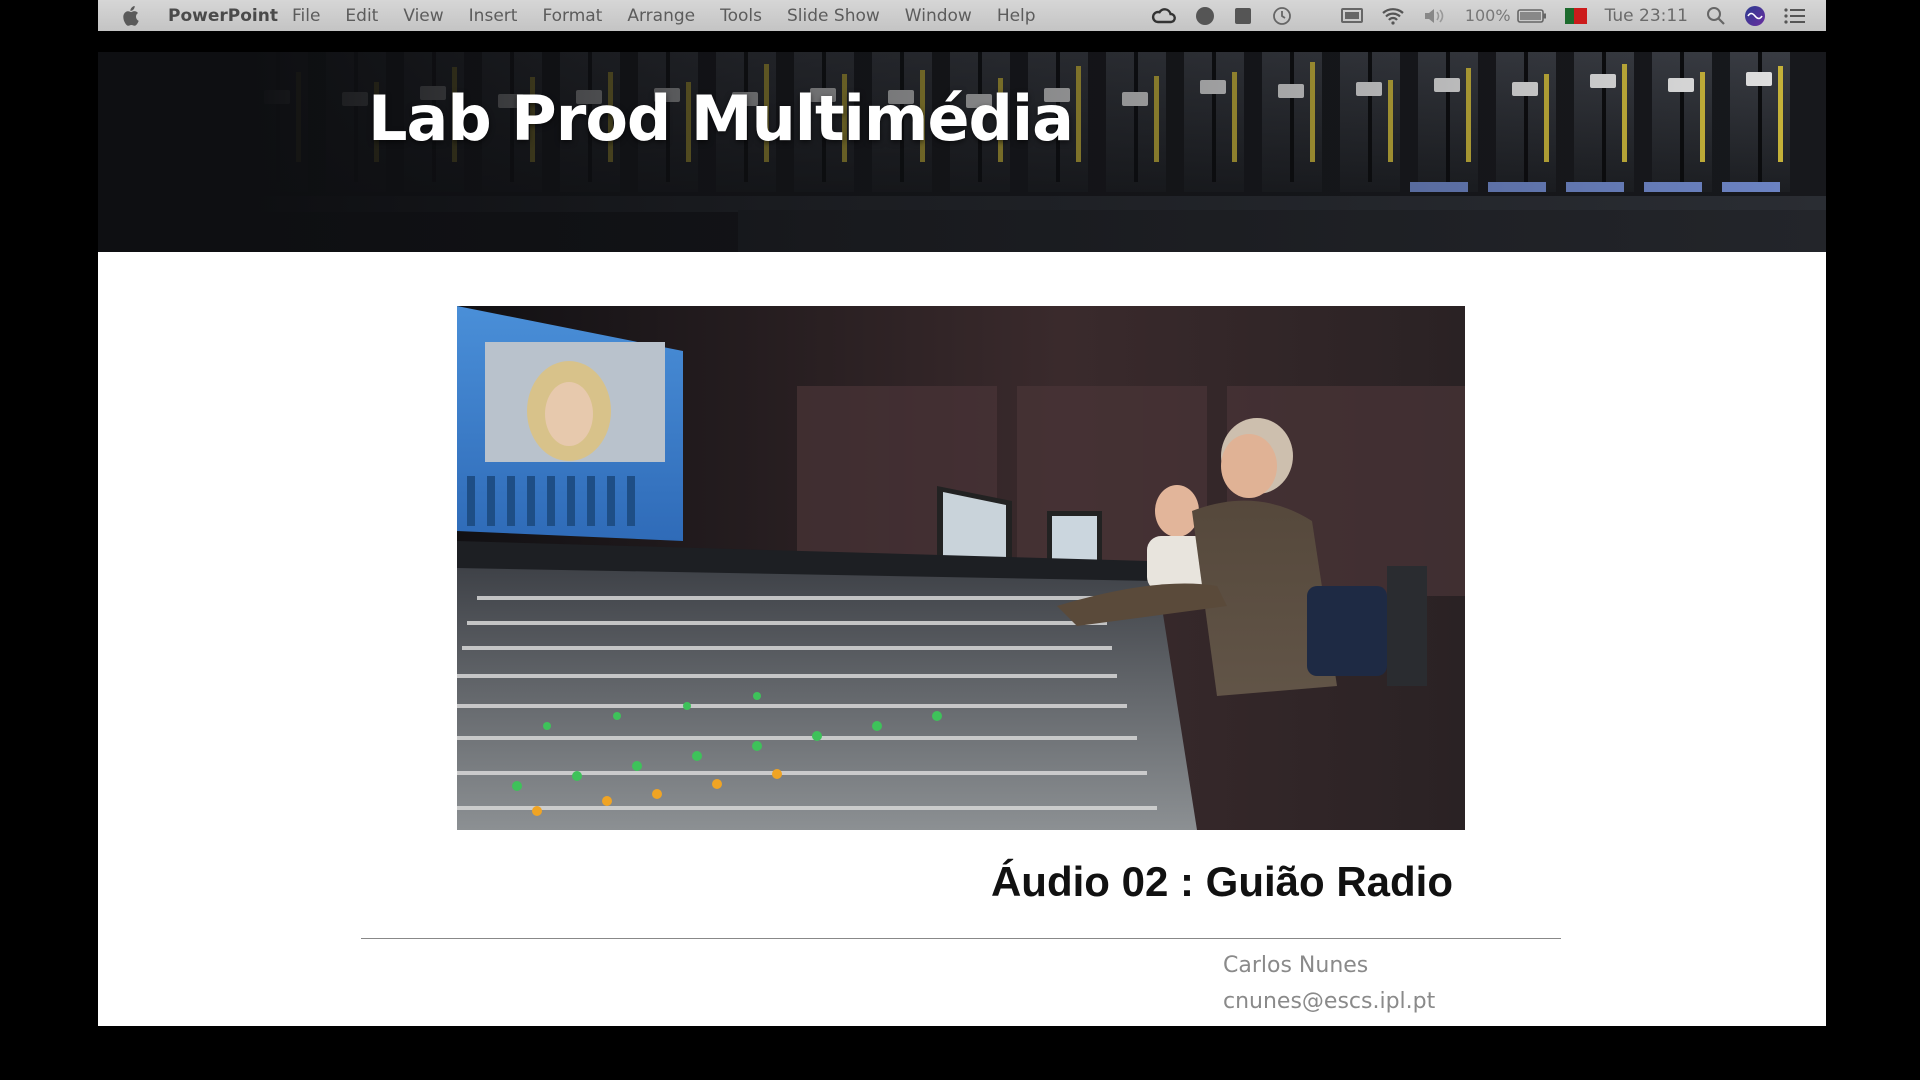 This screenshot has width=1920, height=1080. Describe the element at coordinates (572, 16) in the screenshot. I see `menu-format: Format` at that location.